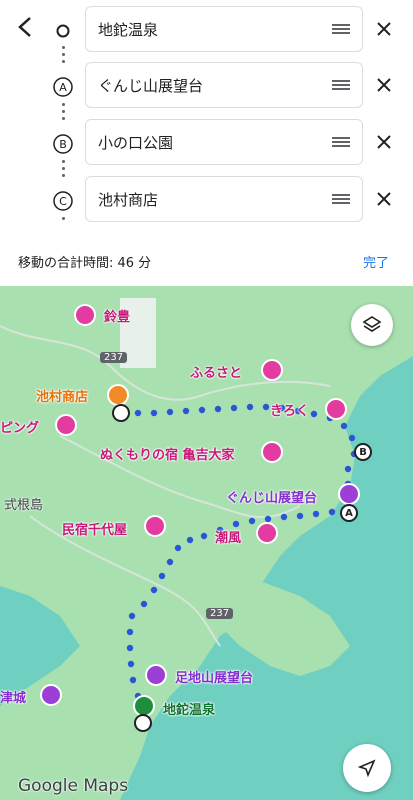  What do you see at coordinates (63, 31) in the screenshot?
I see `start-marker-icon` at bounding box center [63, 31].